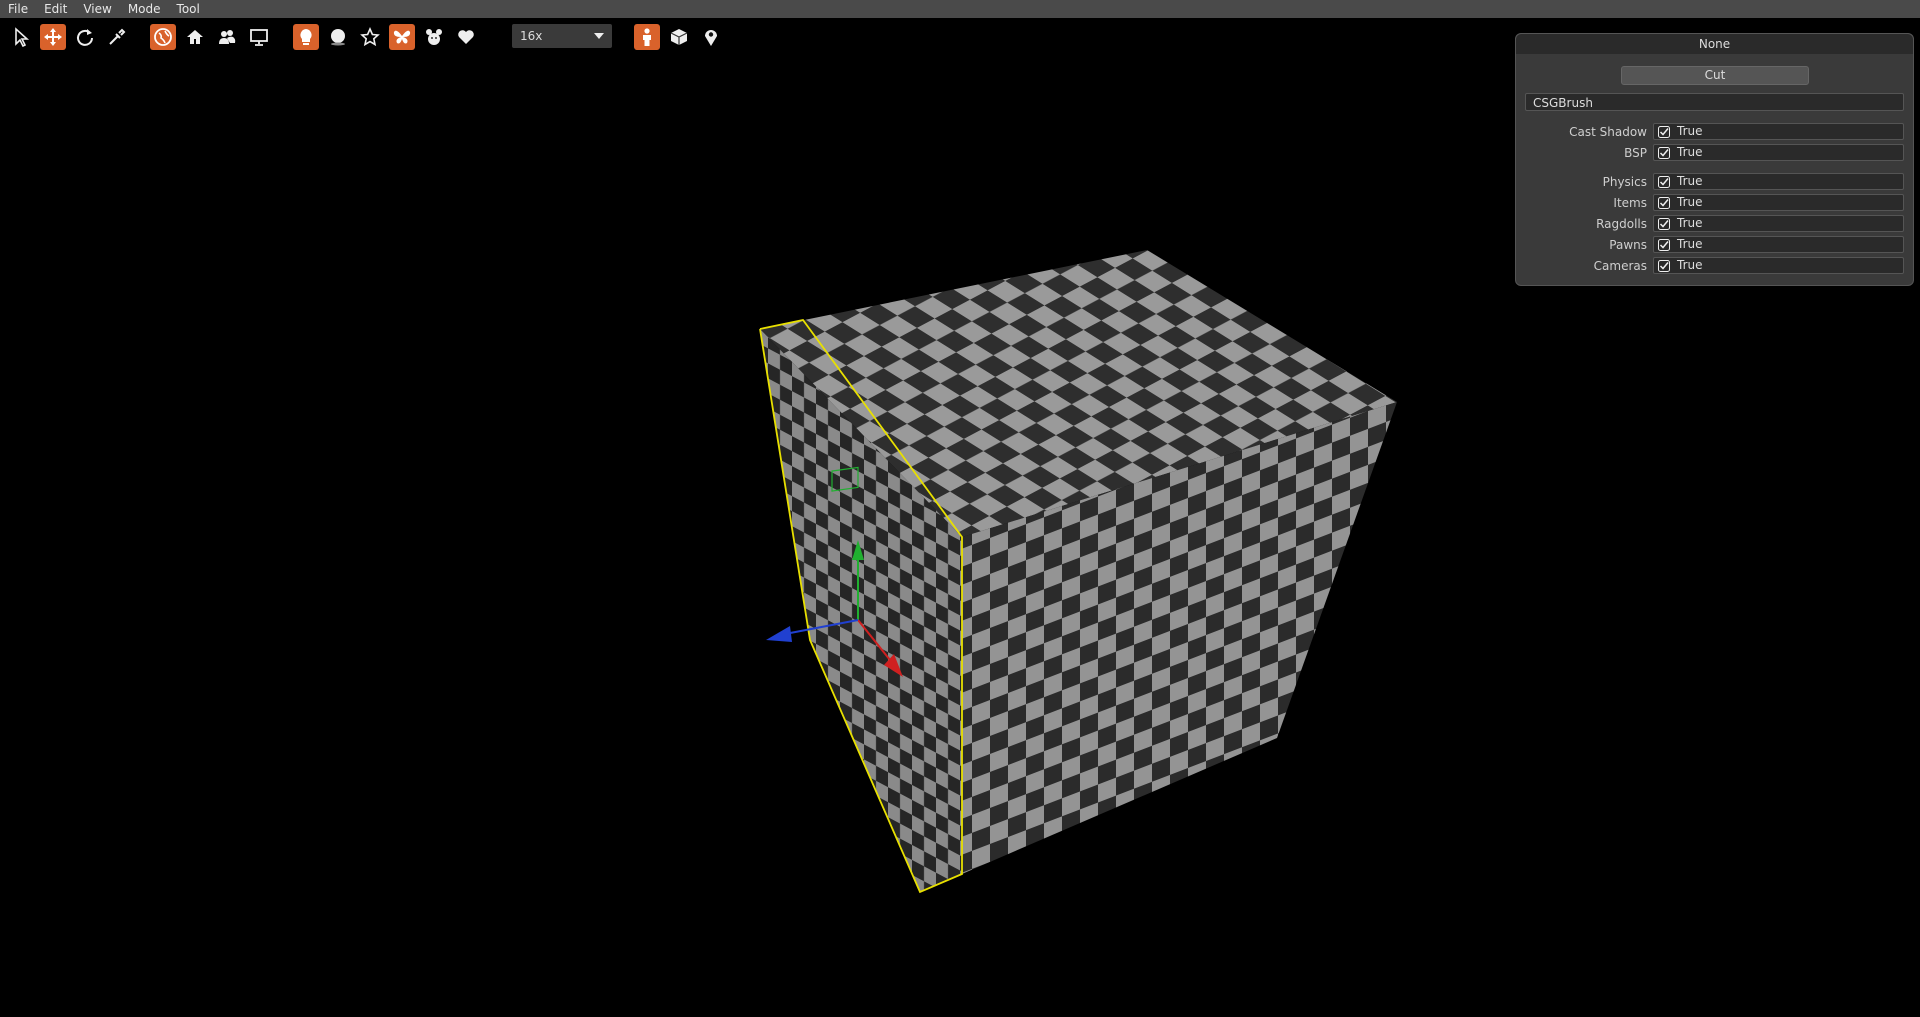  I want to click on person-icon, so click(647, 37).